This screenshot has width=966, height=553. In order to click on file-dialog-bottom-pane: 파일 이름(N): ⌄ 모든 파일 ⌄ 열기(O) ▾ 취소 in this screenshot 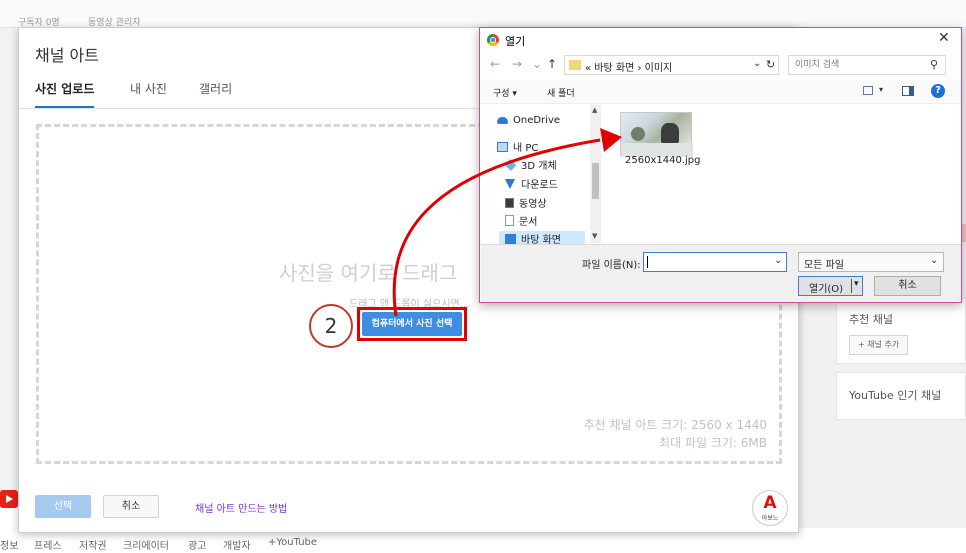, I will do `click(721, 273)`.